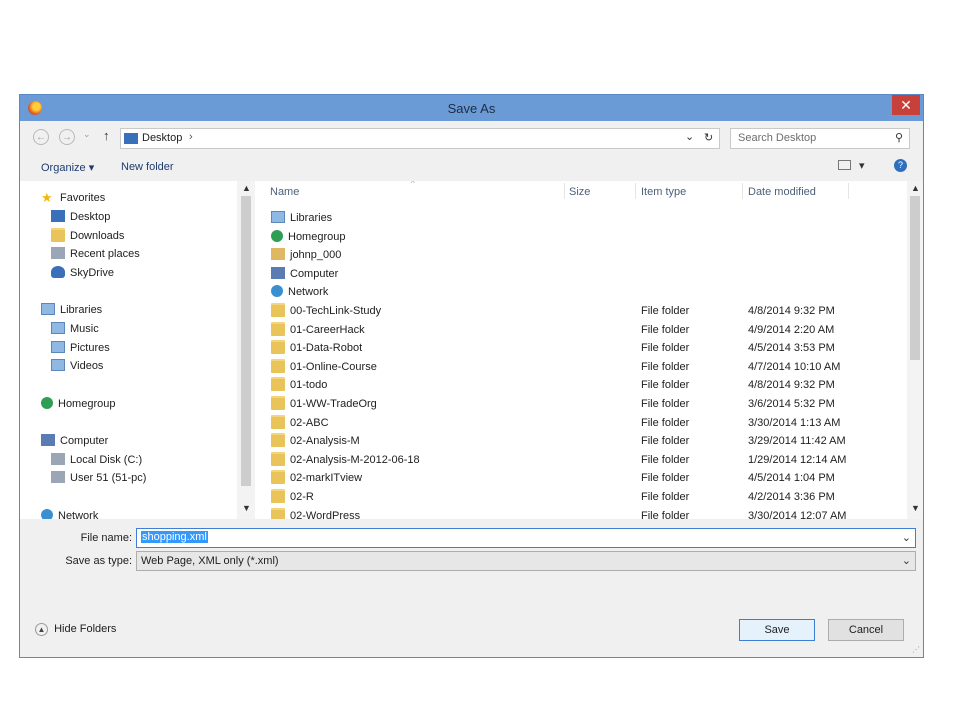 This screenshot has width=960, height=720. What do you see at coordinates (278, 217) in the screenshot?
I see `libraries-icon` at bounding box center [278, 217].